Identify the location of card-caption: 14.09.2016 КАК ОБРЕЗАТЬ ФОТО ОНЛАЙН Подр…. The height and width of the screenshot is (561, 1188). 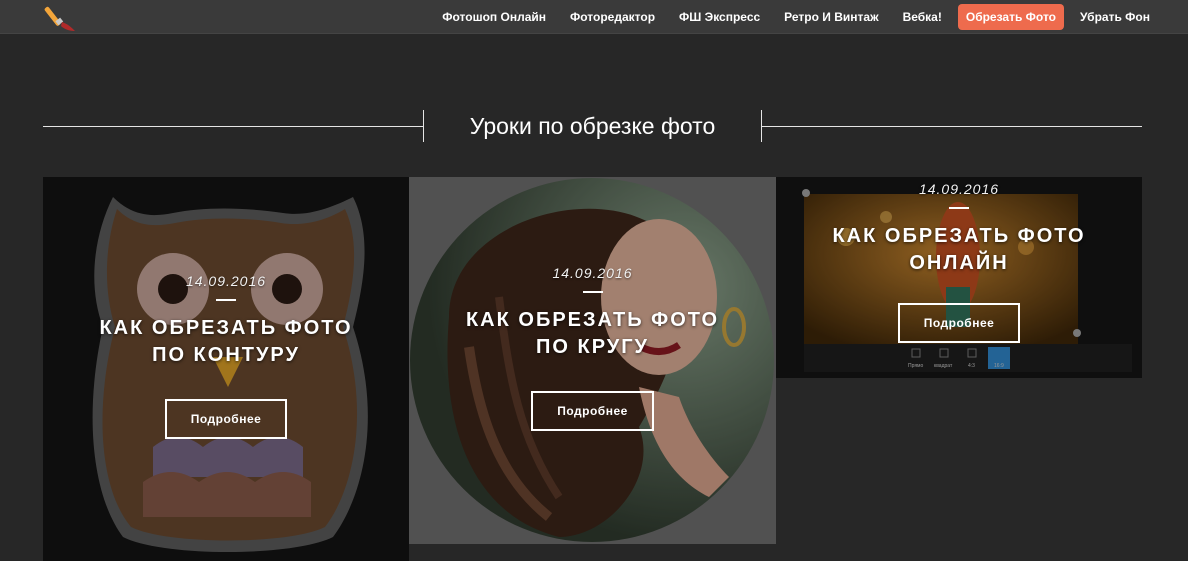
(959, 262).